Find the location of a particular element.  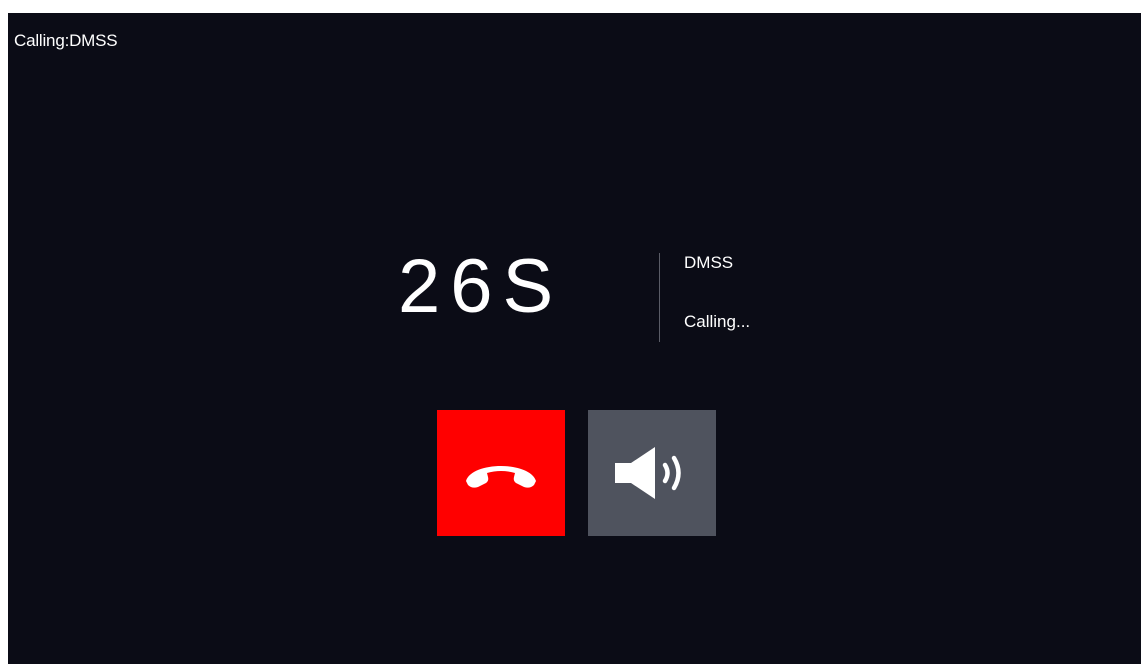

caller-name: DMSS is located at coordinates (709, 262).